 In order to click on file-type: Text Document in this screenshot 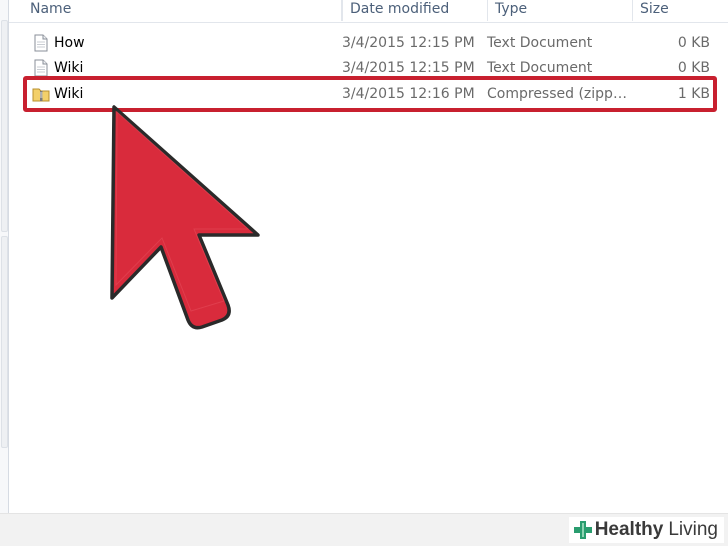, I will do `click(540, 43)`.